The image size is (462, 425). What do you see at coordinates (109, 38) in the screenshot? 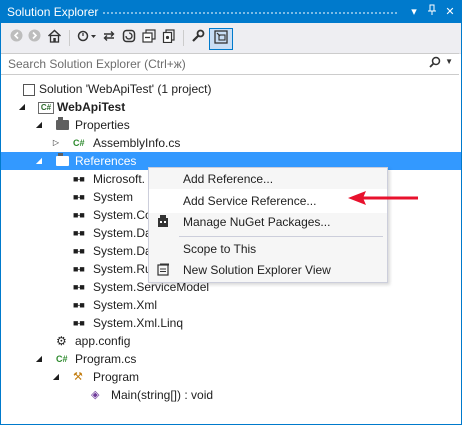
I see `sync-icon` at bounding box center [109, 38].